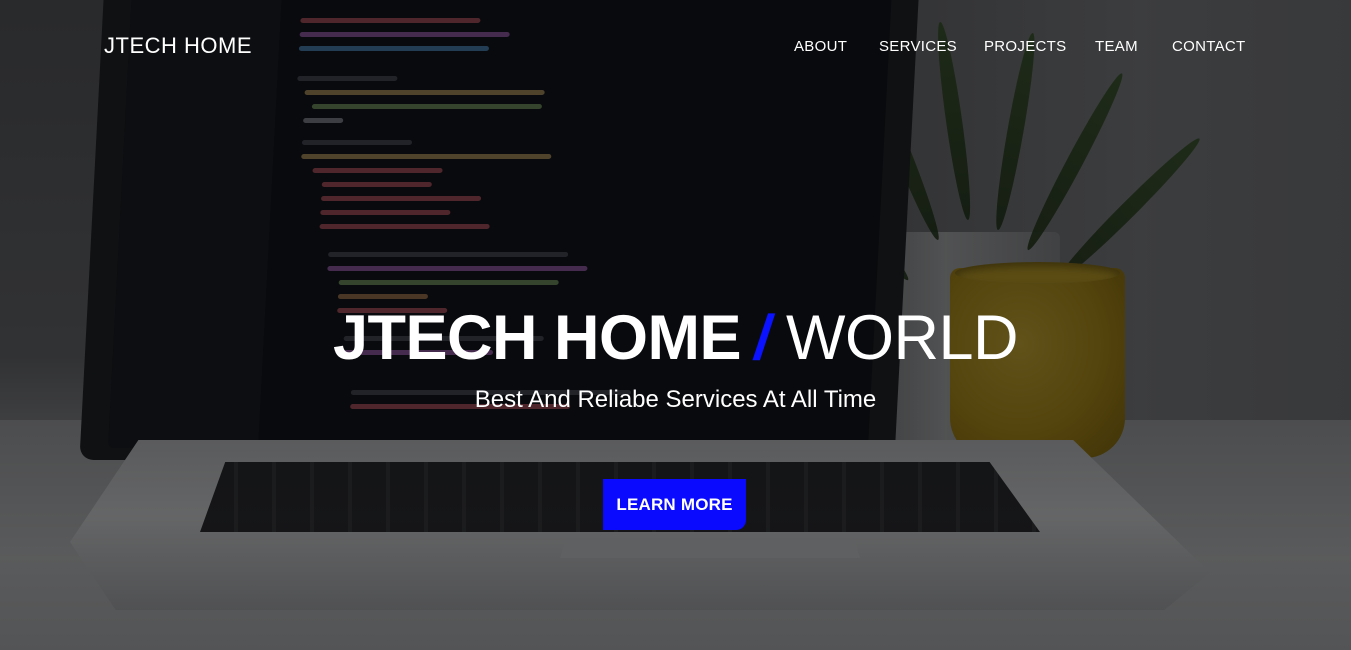  What do you see at coordinates (675, 399) in the screenshot?
I see `hero-subtitle: Best And Reliabe Services At All Time` at bounding box center [675, 399].